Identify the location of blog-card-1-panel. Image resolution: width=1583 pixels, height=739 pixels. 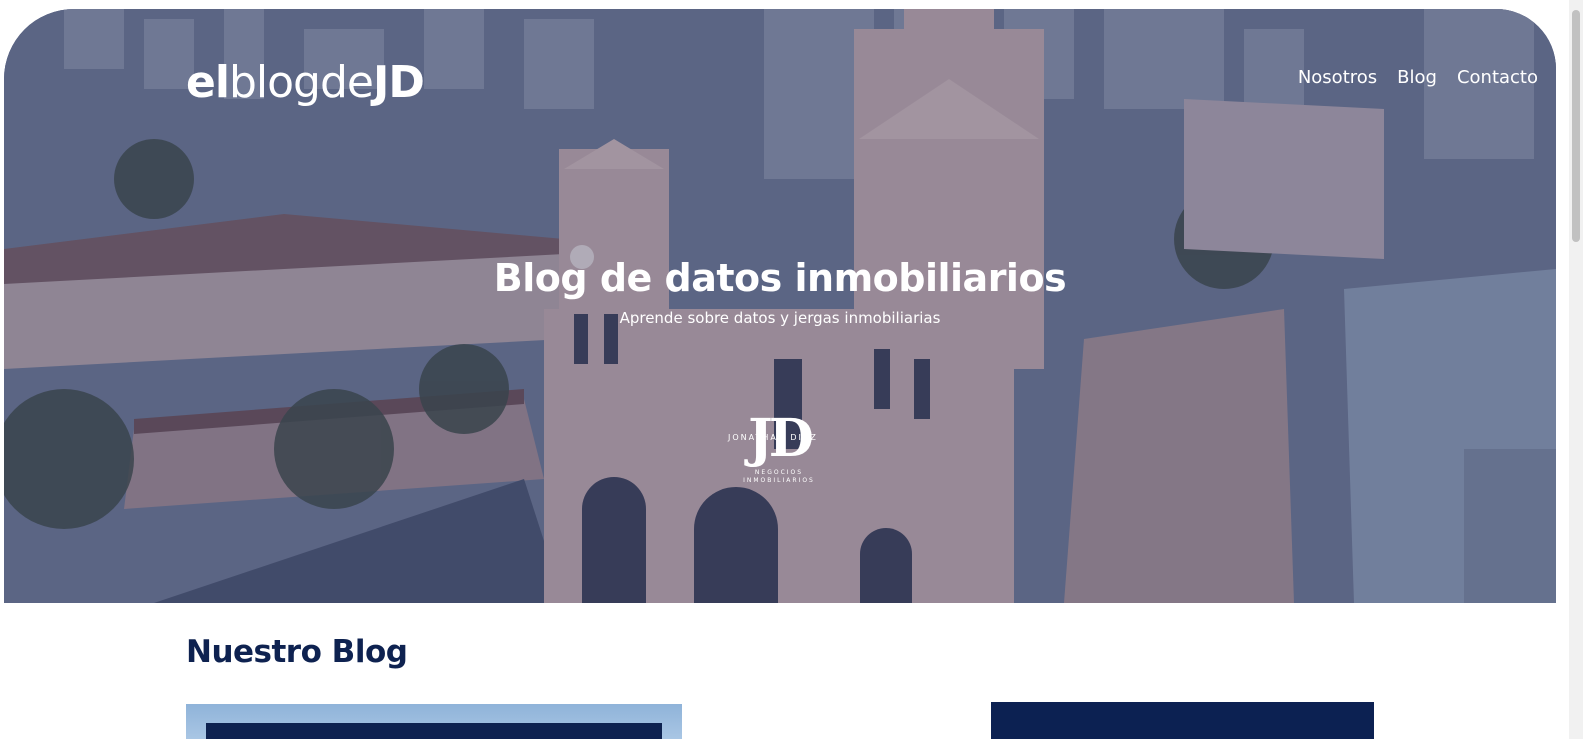
(434, 731).